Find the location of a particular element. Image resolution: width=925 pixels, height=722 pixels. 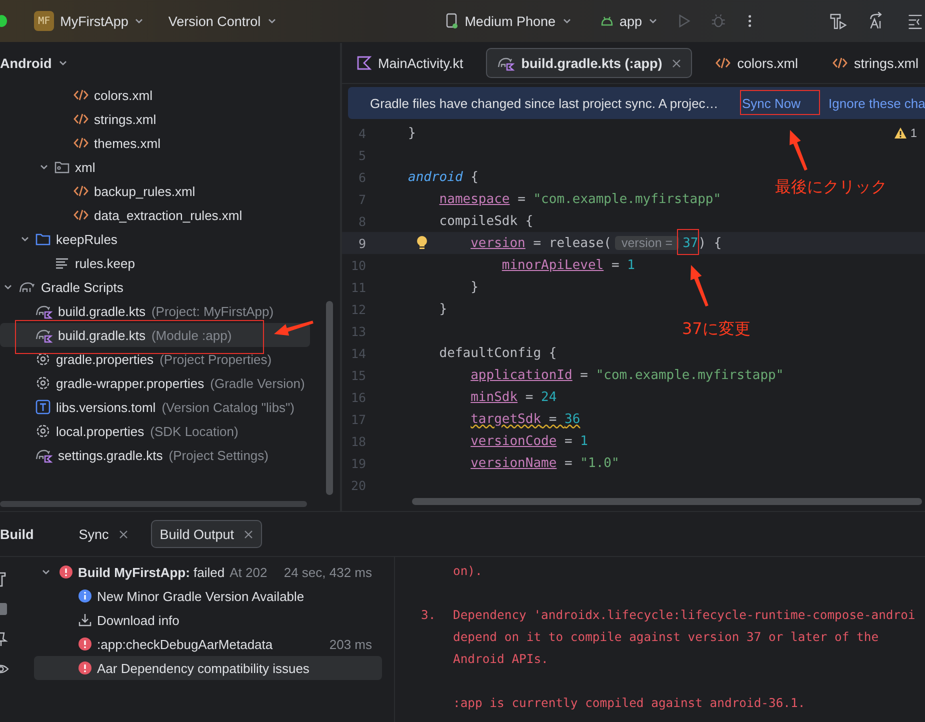

project-view-selector: Android is located at coordinates (34, 63).